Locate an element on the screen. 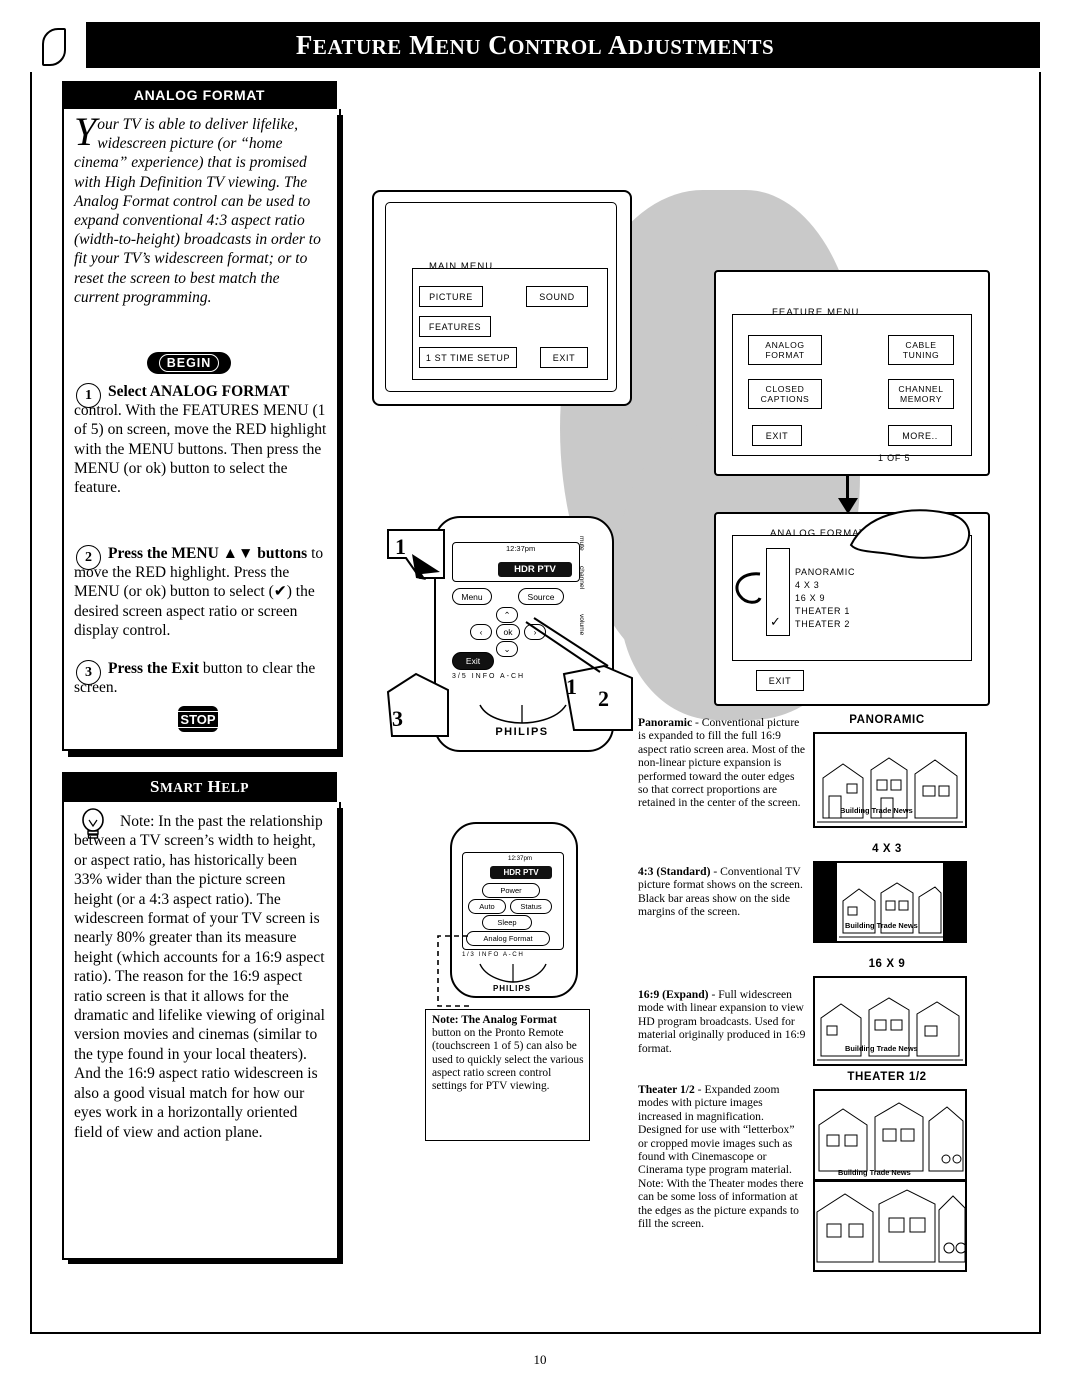 The image size is (1080, 1397). remote-lcd-hdr-ptv-label: HDR PTV is located at coordinates (535, 569).